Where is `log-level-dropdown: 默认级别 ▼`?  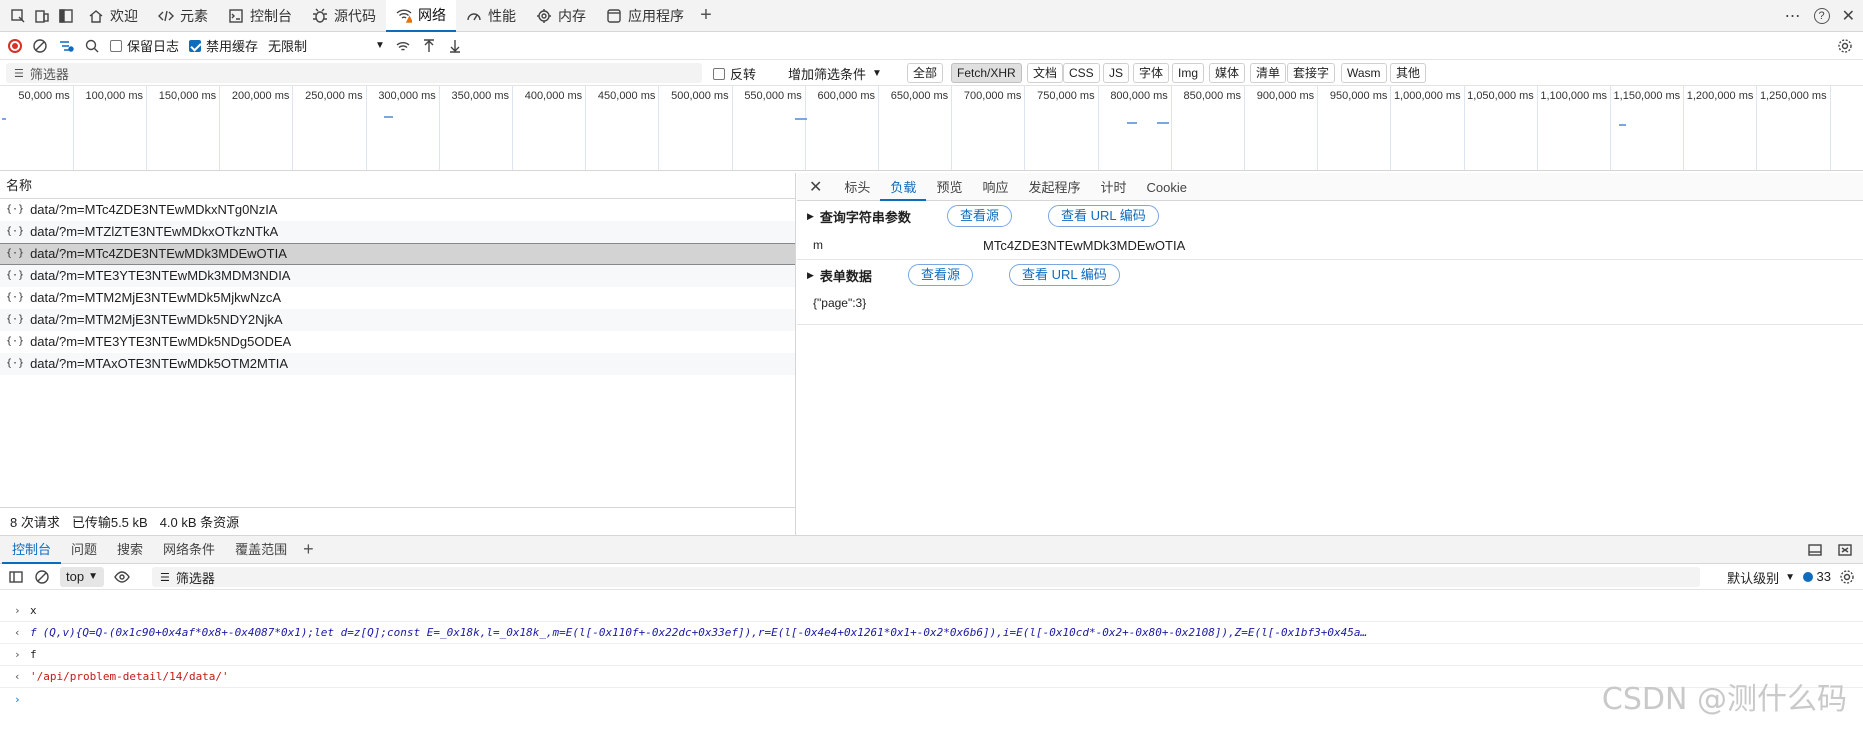
log-level-dropdown: 默认级别 ▼ is located at coordinates (1761, 577).